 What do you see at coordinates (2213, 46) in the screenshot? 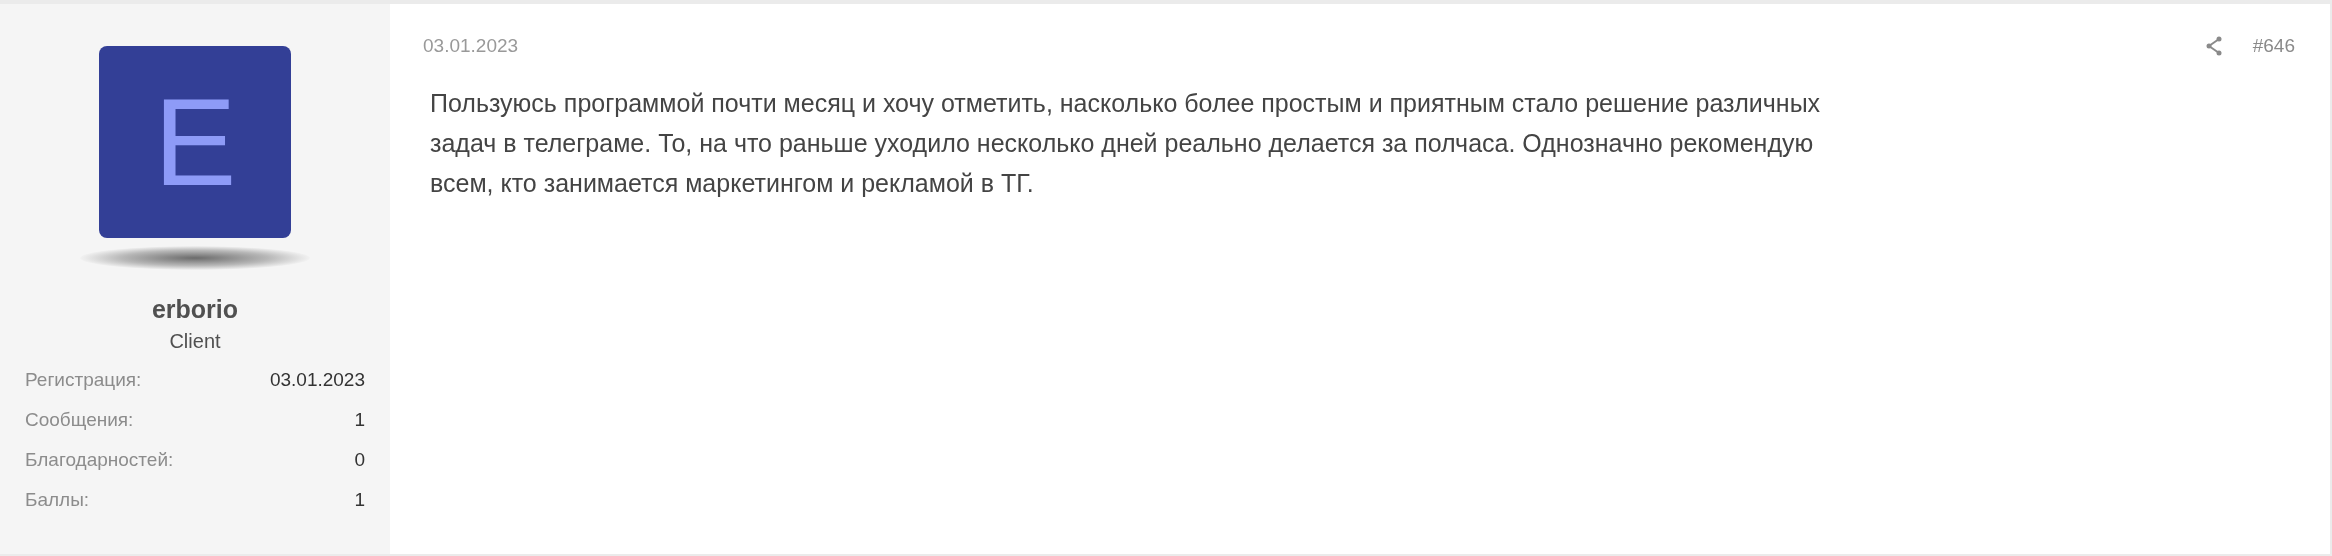
I see `share-icon` at bounding box center [2213, 46].